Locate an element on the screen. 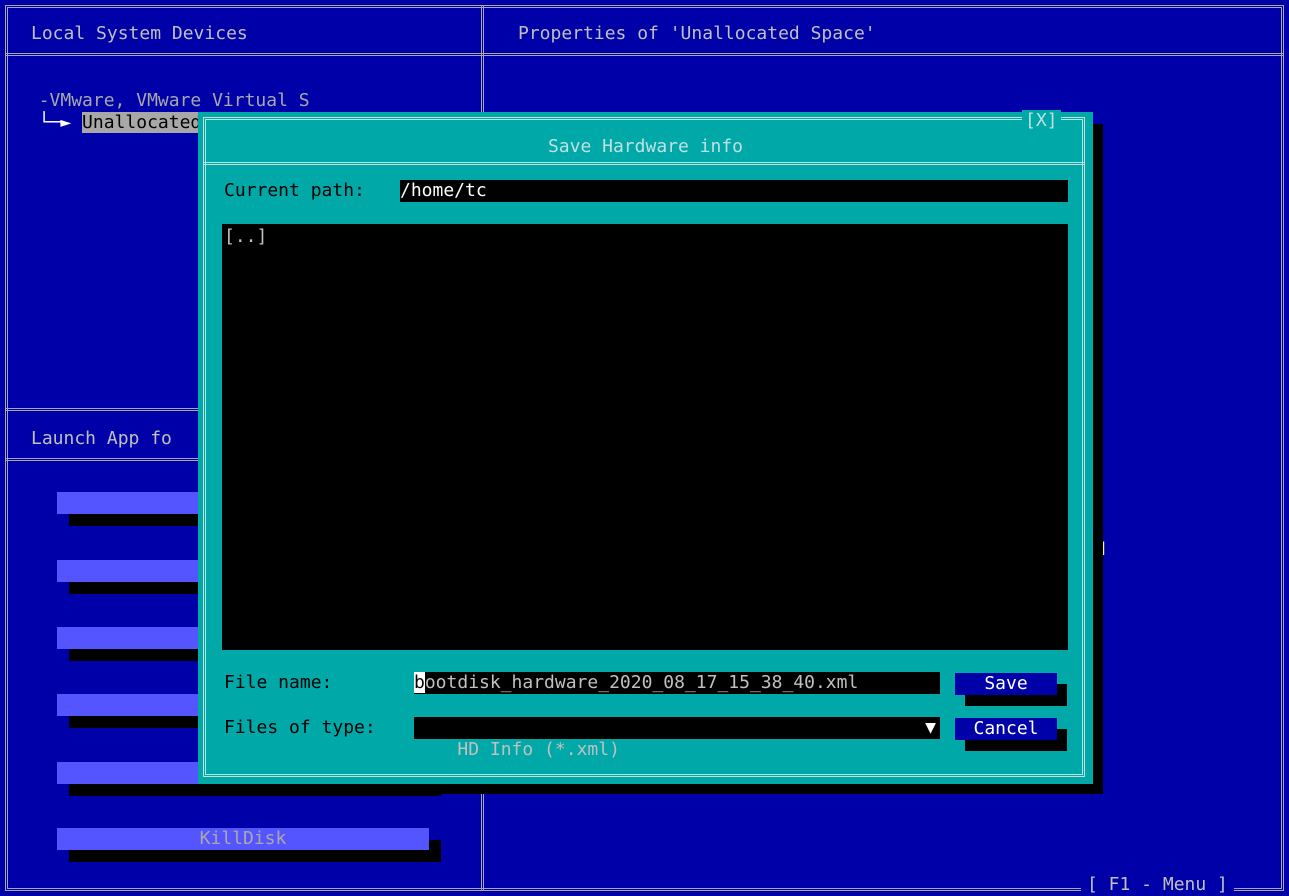 The height and width of the screenshot is (896, 1289). dialog-title: Save Hardware info is located at coordinates (645, 146).